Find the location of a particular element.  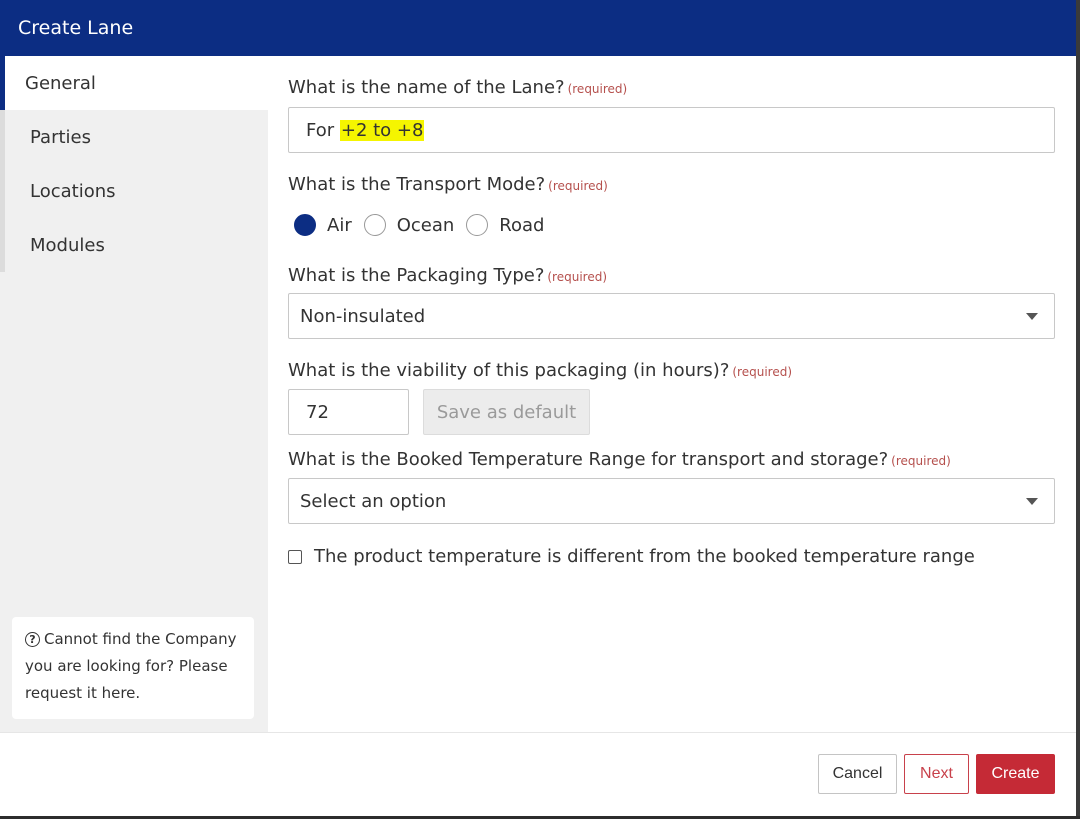

lane-name-value-prefix: For is located at coordinates (323, 130).